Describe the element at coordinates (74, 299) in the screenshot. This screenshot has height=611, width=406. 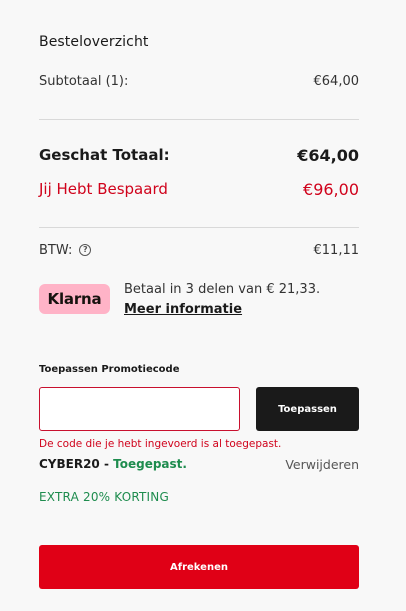
I see `klarna-logo: Klarna` at that location.